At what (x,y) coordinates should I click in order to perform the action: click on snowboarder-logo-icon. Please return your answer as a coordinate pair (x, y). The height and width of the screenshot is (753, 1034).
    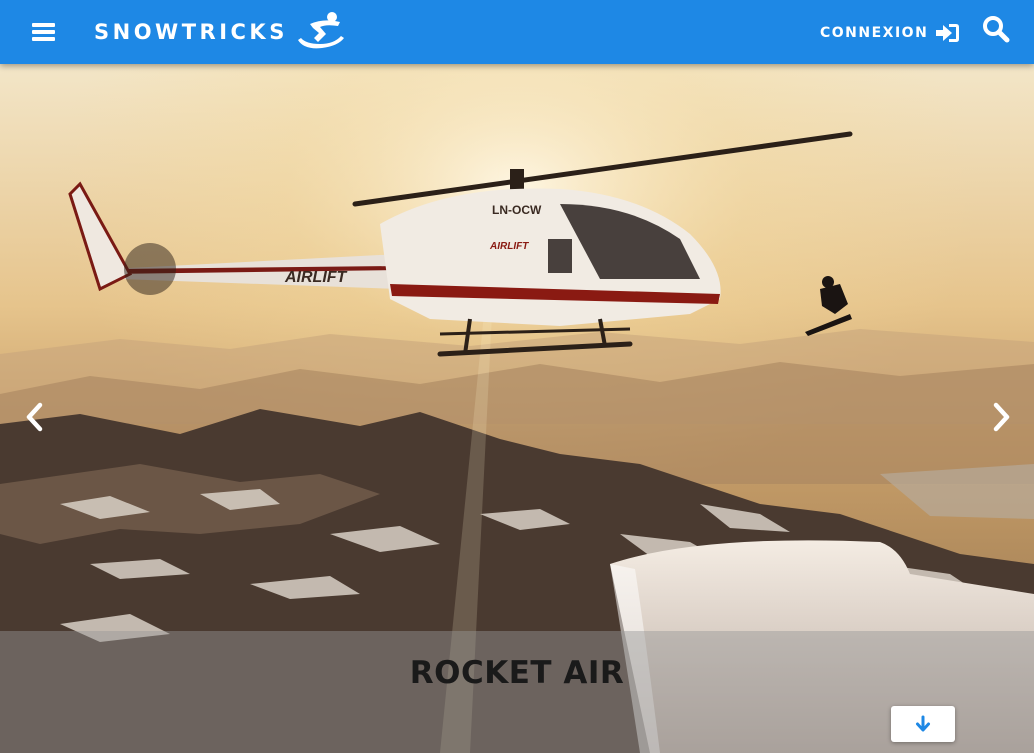
    Looking at the image, I should click on (320, 30).